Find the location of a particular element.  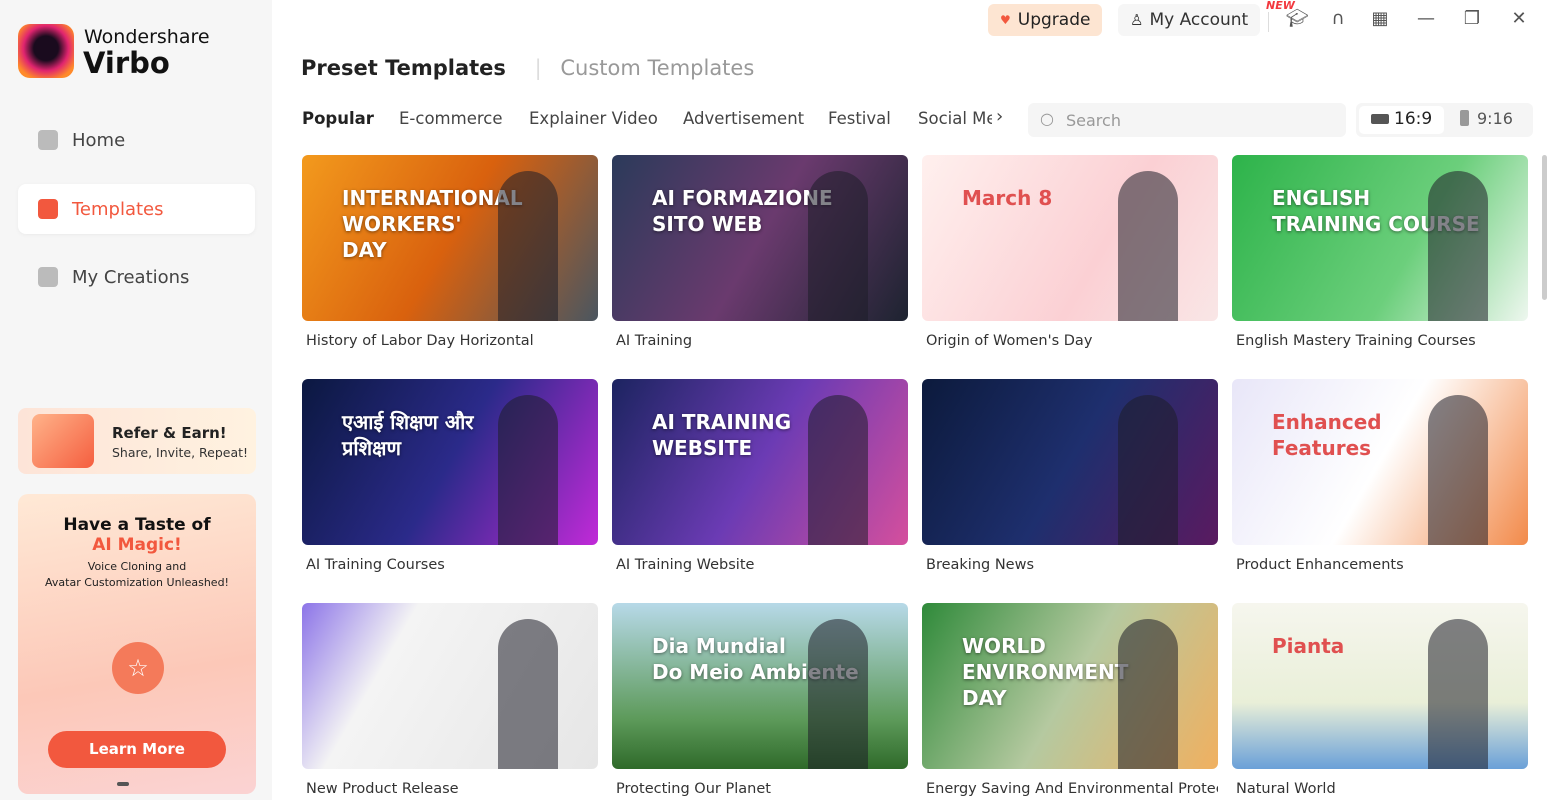

chevron-right-icon: › is located at coordinates (999, 116).